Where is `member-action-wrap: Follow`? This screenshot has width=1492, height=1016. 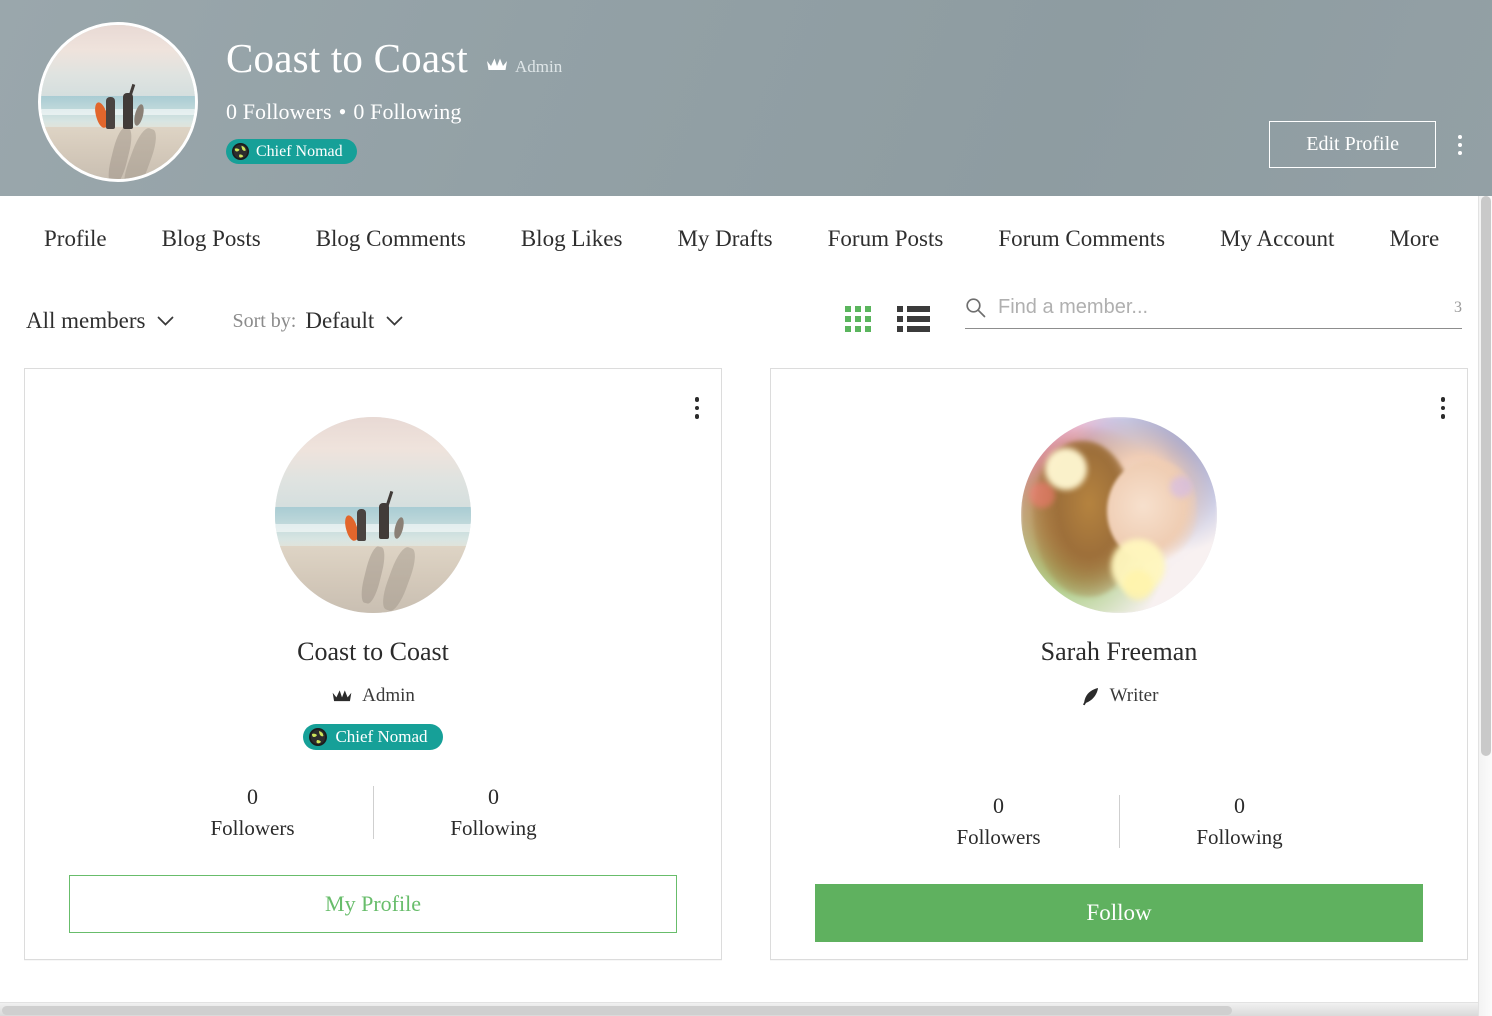
member-action-wrap: Follow is located at coordinates (1119, 913).